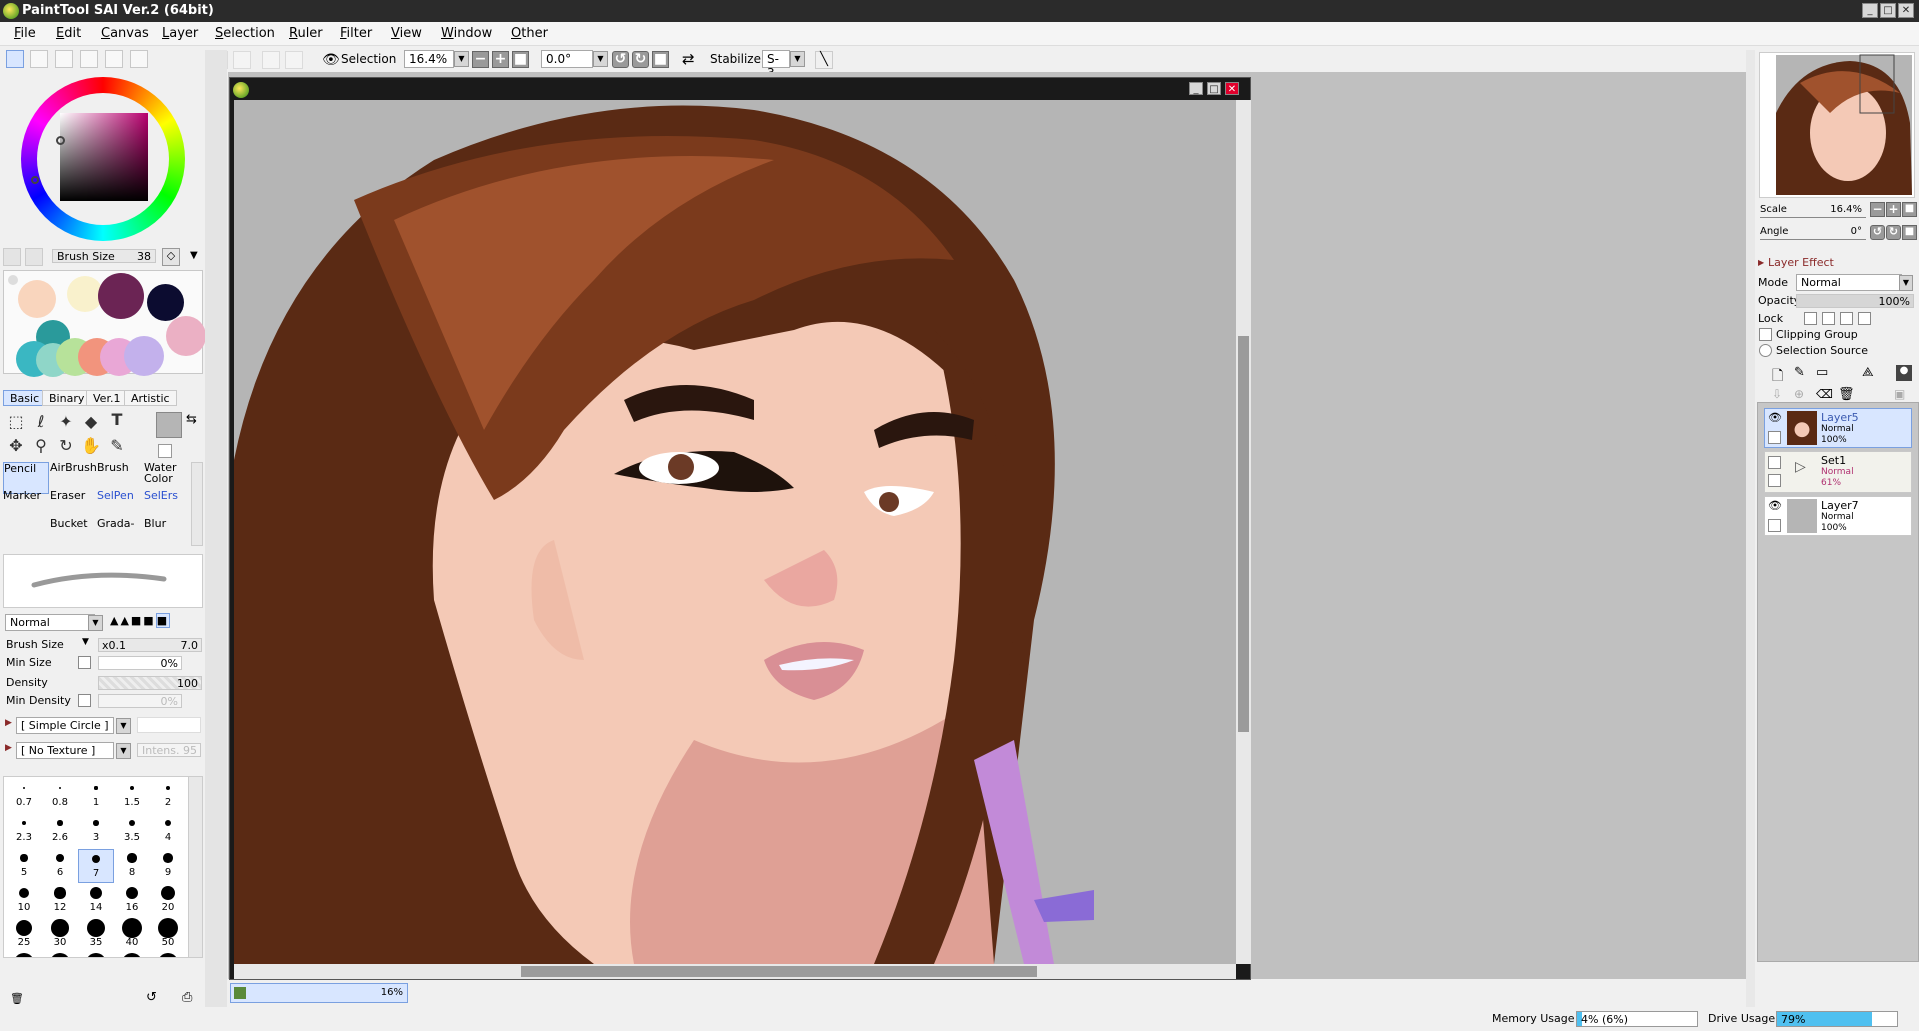  Describe the element at coordinates (1909, 232) in the screenshot. I see `nav-rotate-reset-button: ■` at that location.